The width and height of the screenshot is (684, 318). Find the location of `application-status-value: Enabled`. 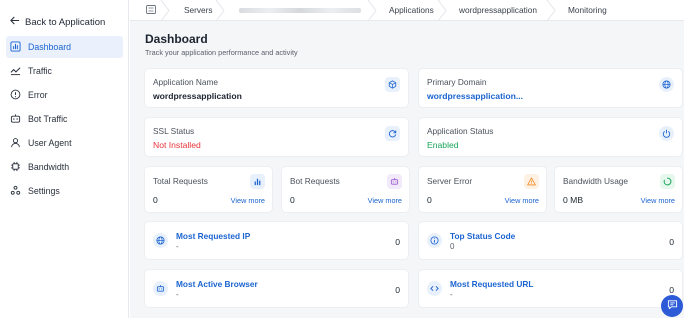

application-status-value: Enabled is located at coordinates (443, 145).